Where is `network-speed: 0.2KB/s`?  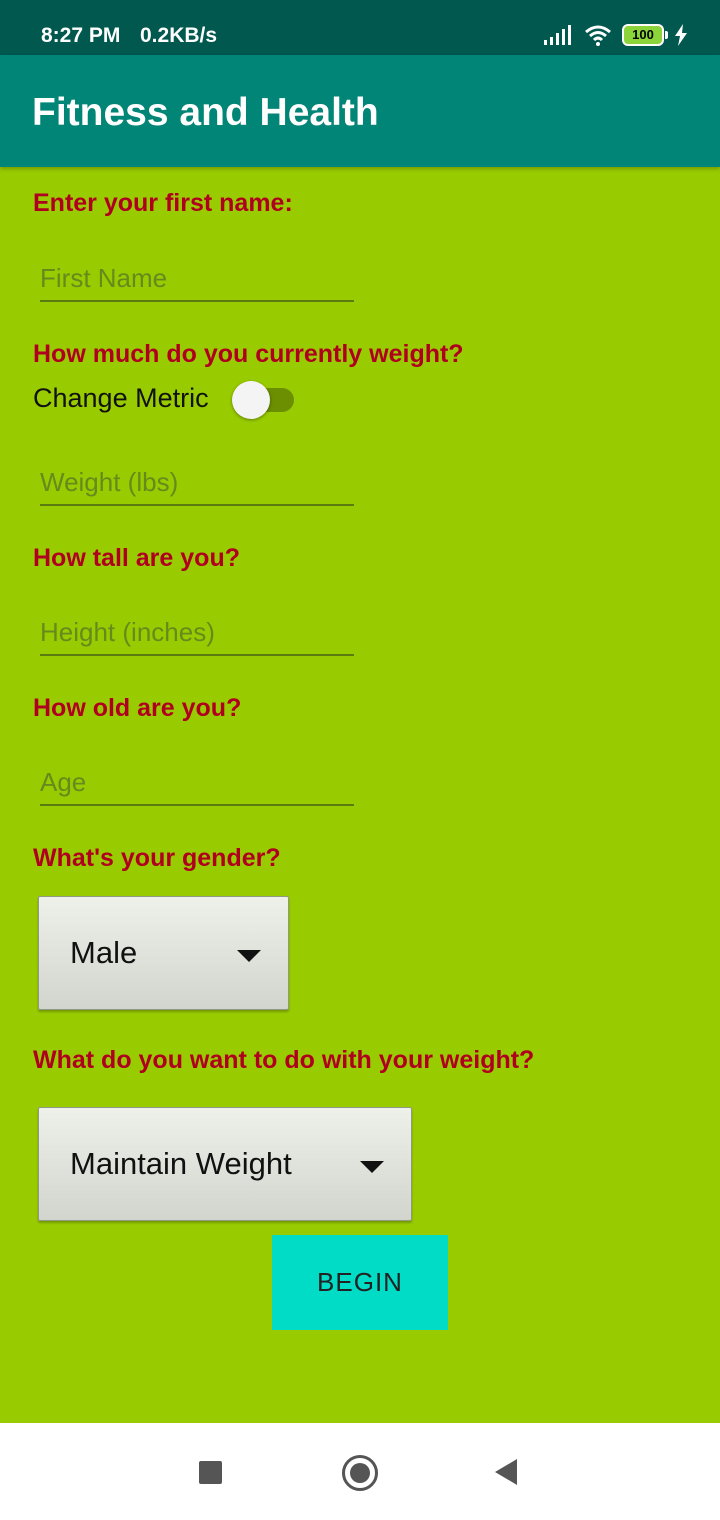 network-speed: 0.2KB/s is located at coordinates (179, 35).